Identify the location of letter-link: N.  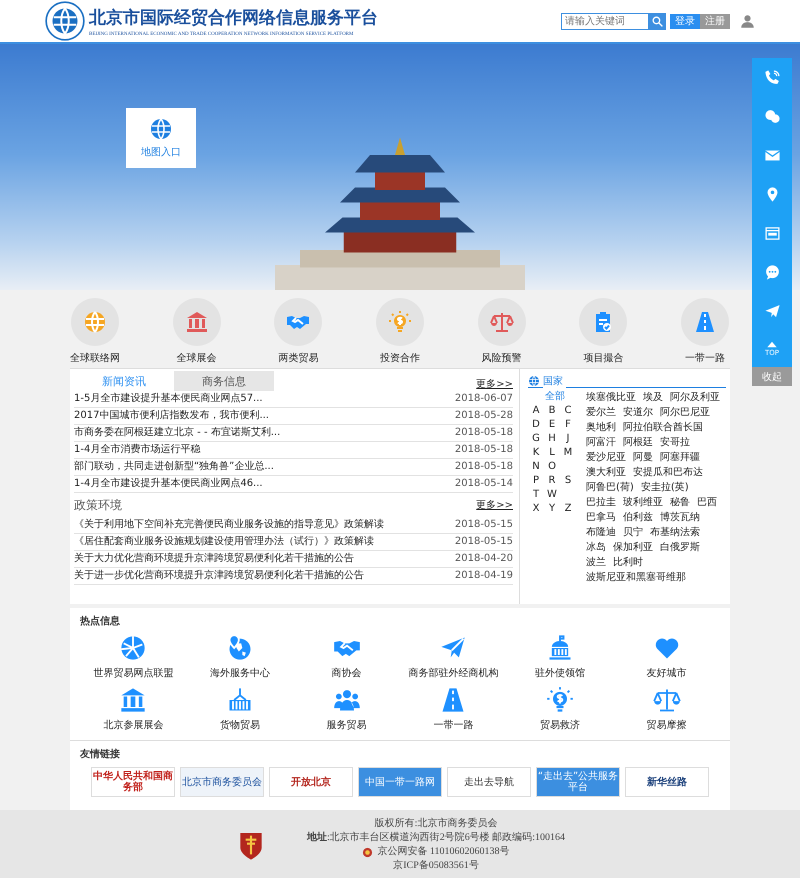
(536, 467).